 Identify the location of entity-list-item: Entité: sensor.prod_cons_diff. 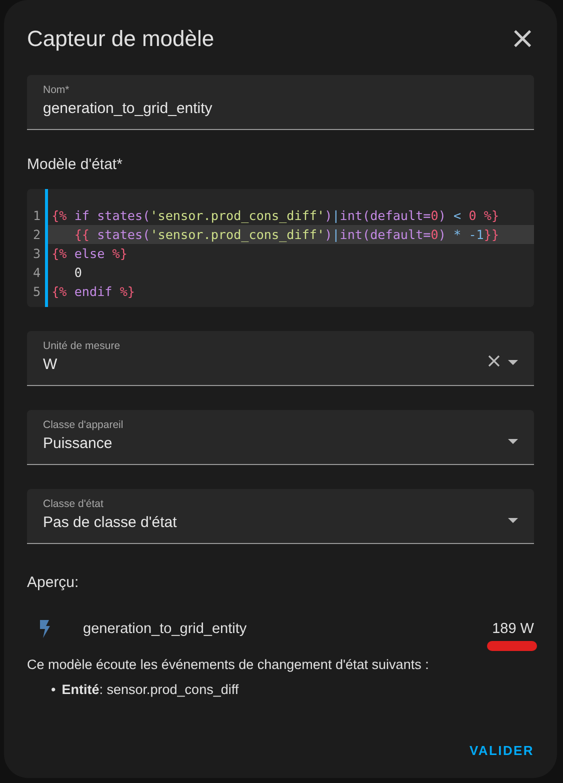
(150, 689).